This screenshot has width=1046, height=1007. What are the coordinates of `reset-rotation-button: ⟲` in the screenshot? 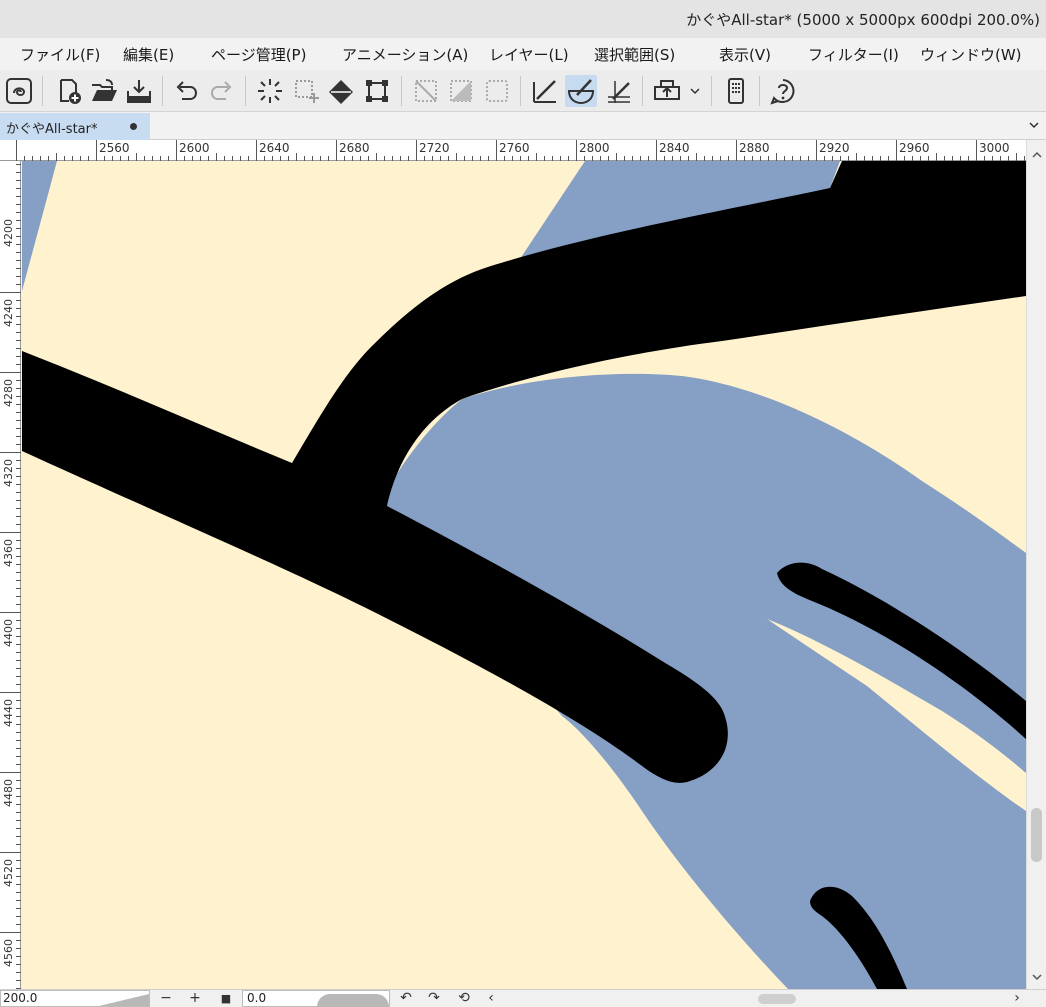 It's located at (464, 998).